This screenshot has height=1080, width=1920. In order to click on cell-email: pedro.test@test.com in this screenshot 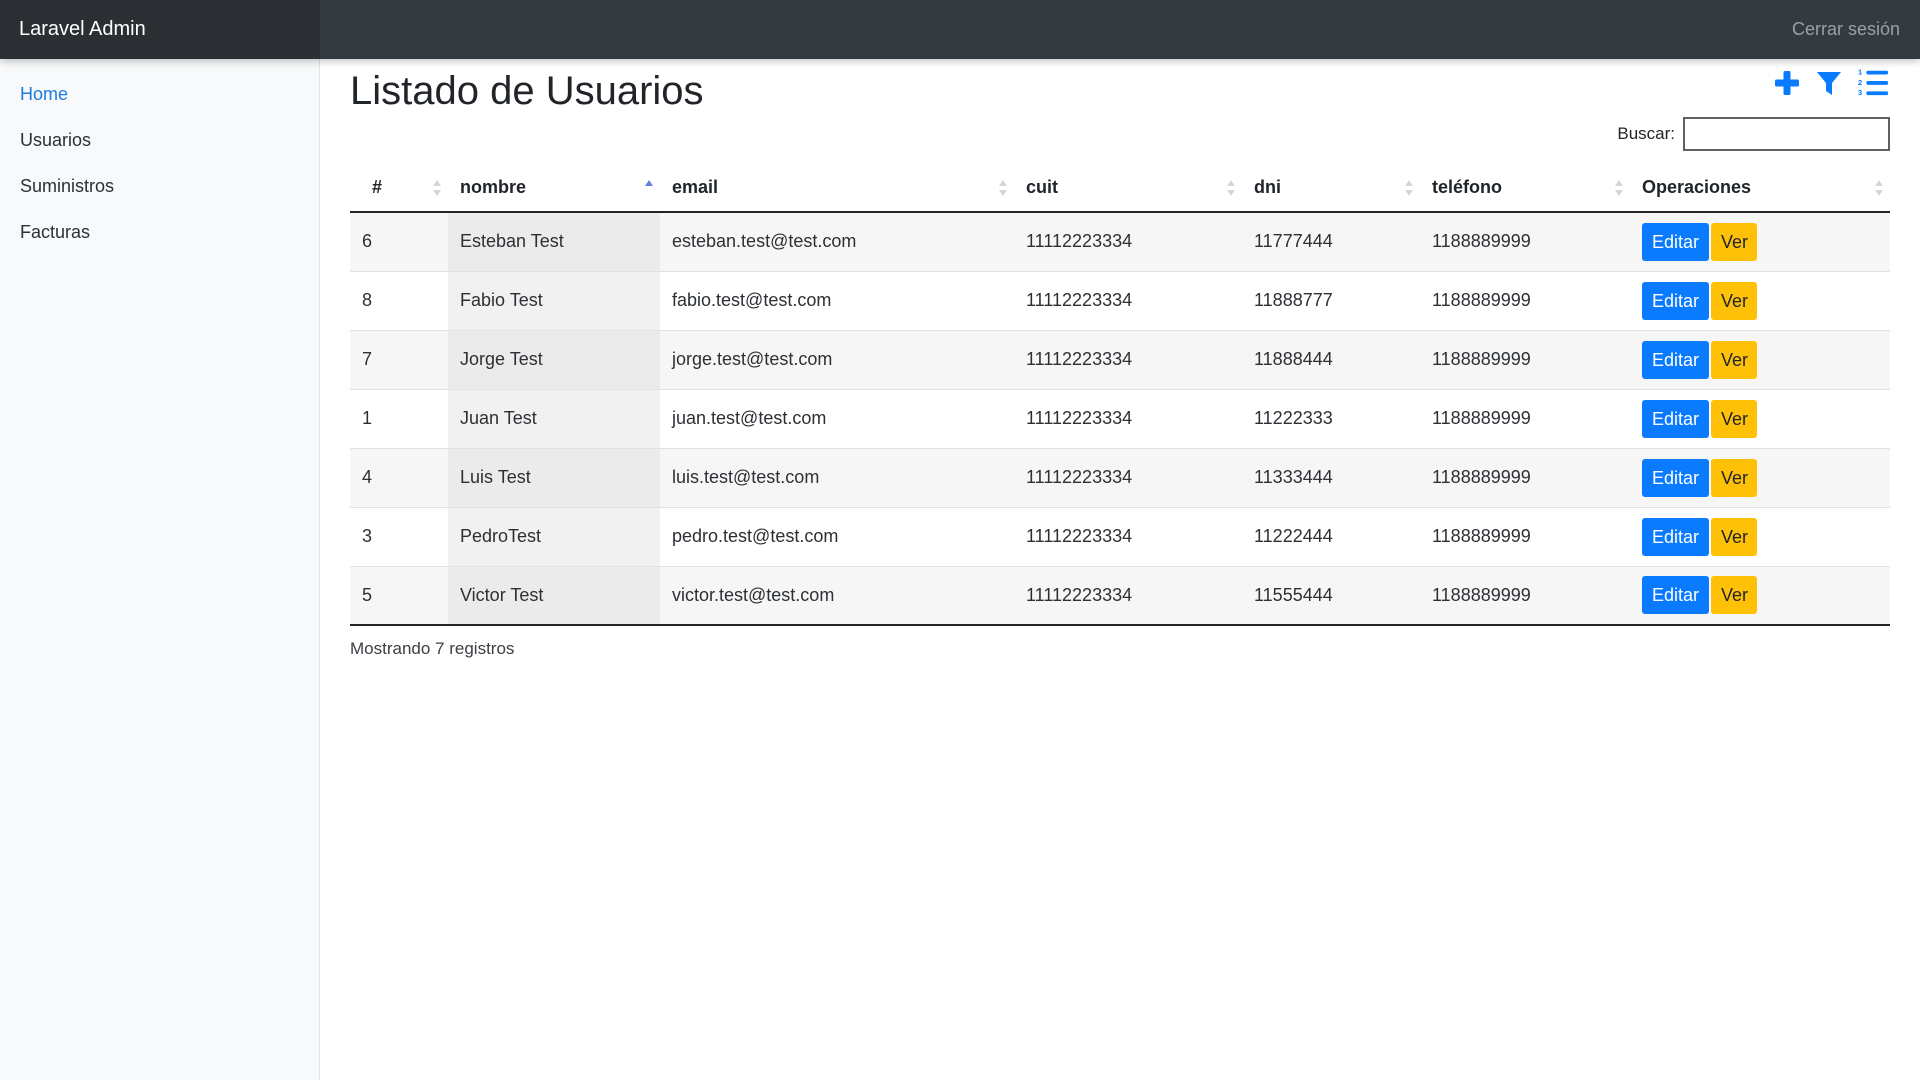, I will do `click(837, 536)`.